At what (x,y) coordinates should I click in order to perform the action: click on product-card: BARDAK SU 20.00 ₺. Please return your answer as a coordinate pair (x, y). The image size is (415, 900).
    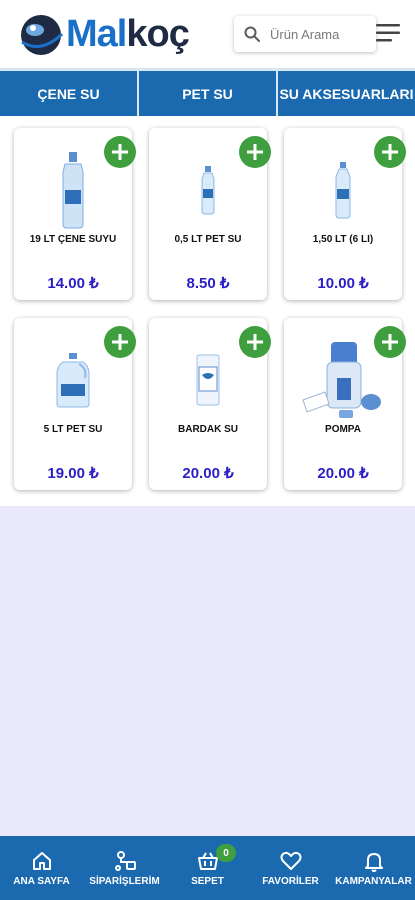
    Looking at the image, I should click on (210, 404).